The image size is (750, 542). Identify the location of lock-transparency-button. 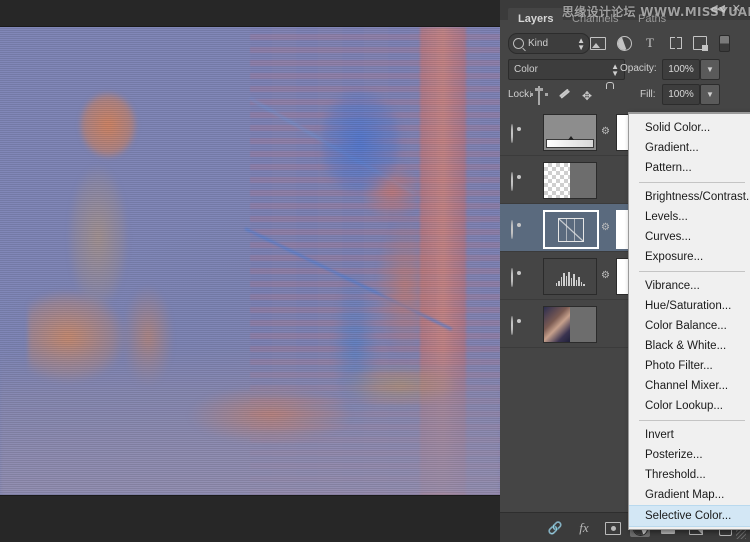
(545, 95).